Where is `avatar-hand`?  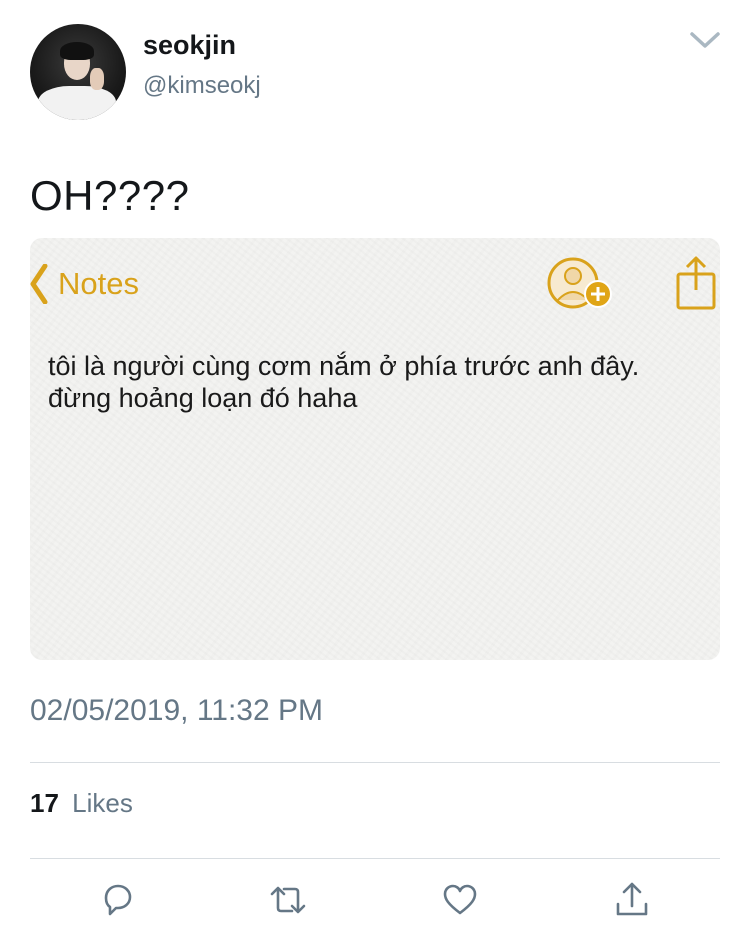 avatar-hand is located at coordinates (97, 79).